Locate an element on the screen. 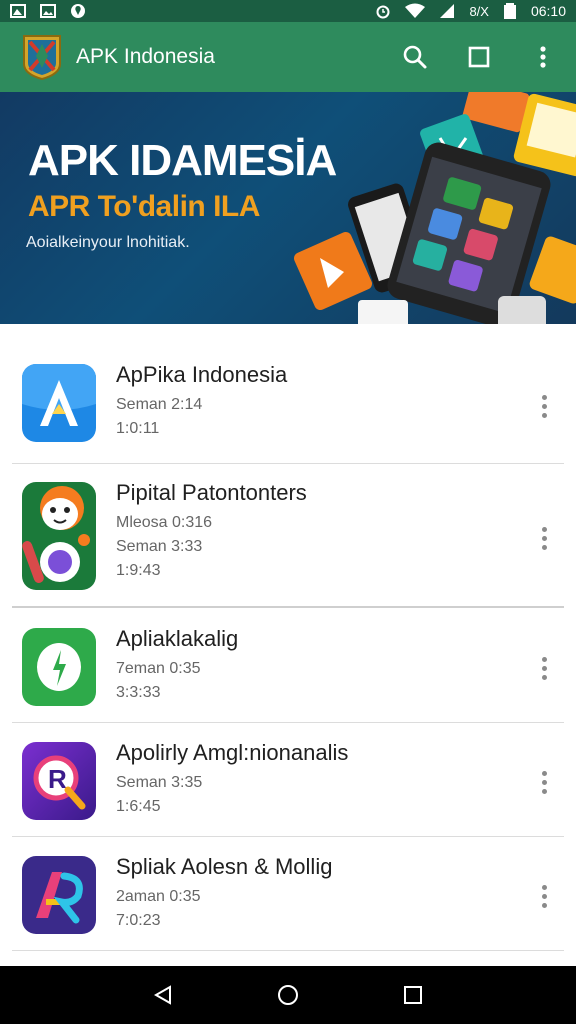  svg-text: R is located at coordinates (57, 779).